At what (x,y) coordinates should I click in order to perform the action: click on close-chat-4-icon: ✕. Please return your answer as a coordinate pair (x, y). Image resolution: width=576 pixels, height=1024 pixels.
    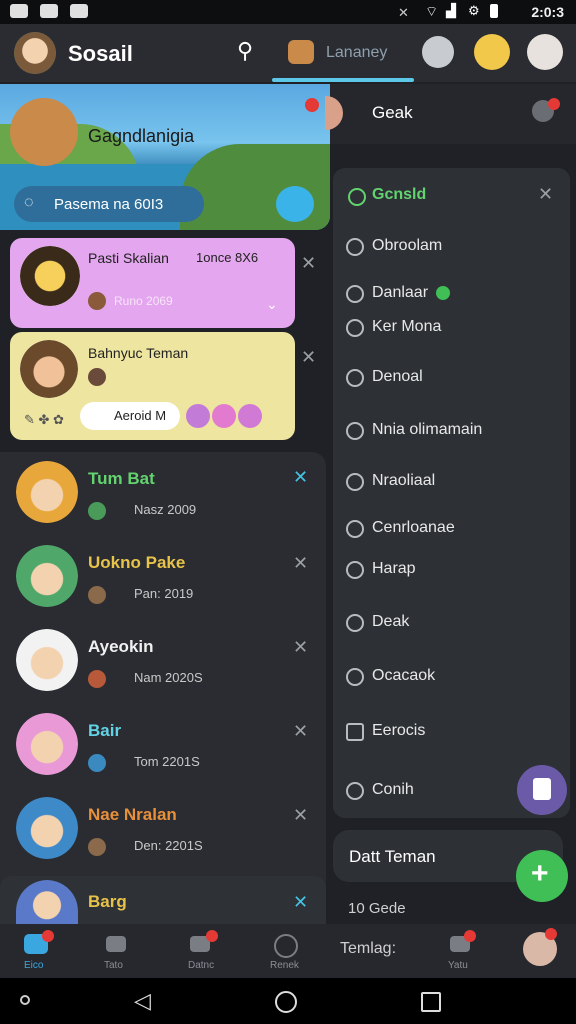
    Looking at the image, I should click on (300, 815).